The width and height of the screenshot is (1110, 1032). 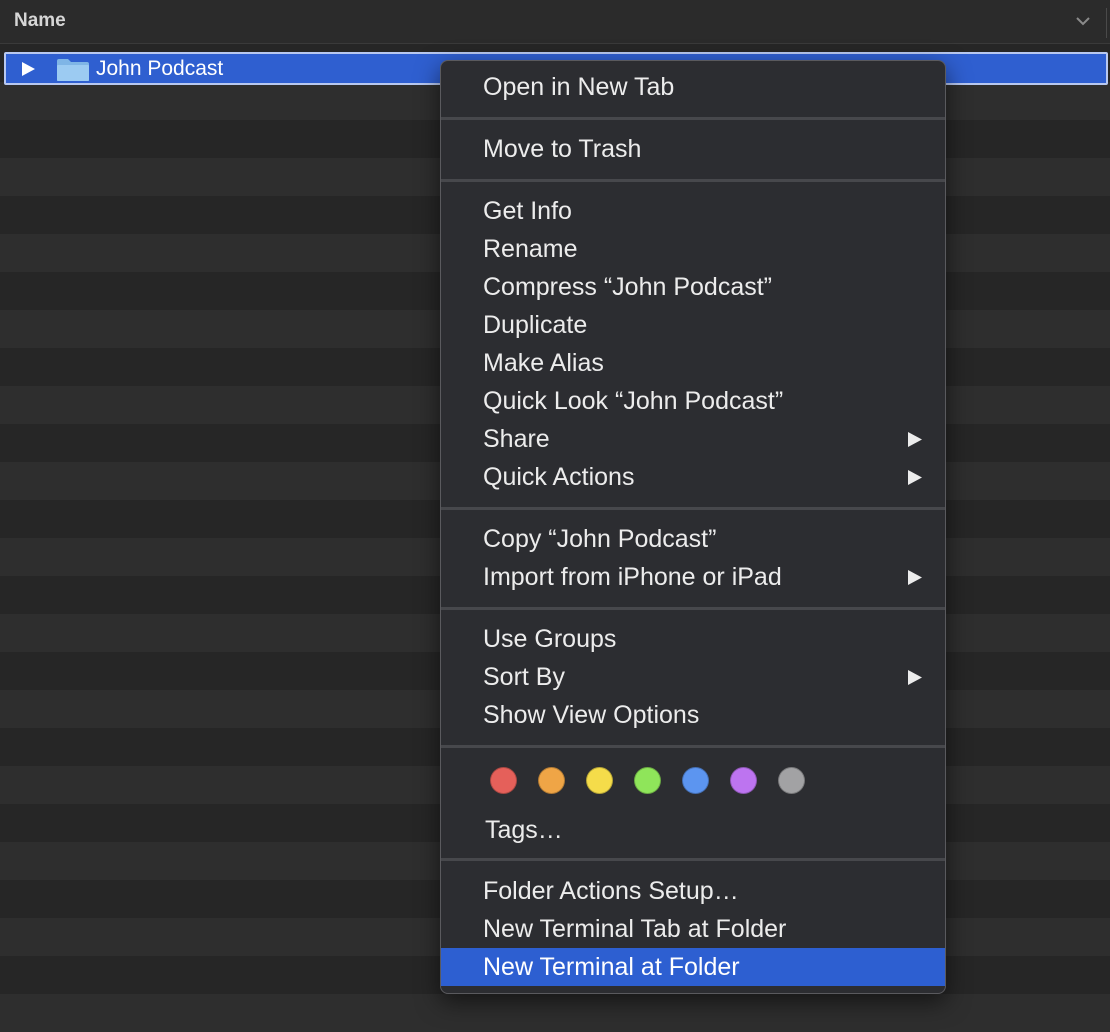 What do you see at coordinates (693, 477) in the screenshot?
I see `menu-item-quick-actions: Quick Actions` at bounding box center [693, 477].